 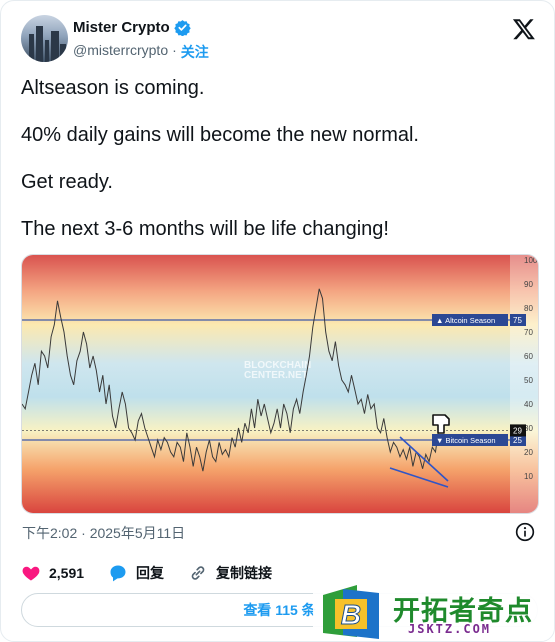 I want to click on info-icon, so click(x=525, y=532).